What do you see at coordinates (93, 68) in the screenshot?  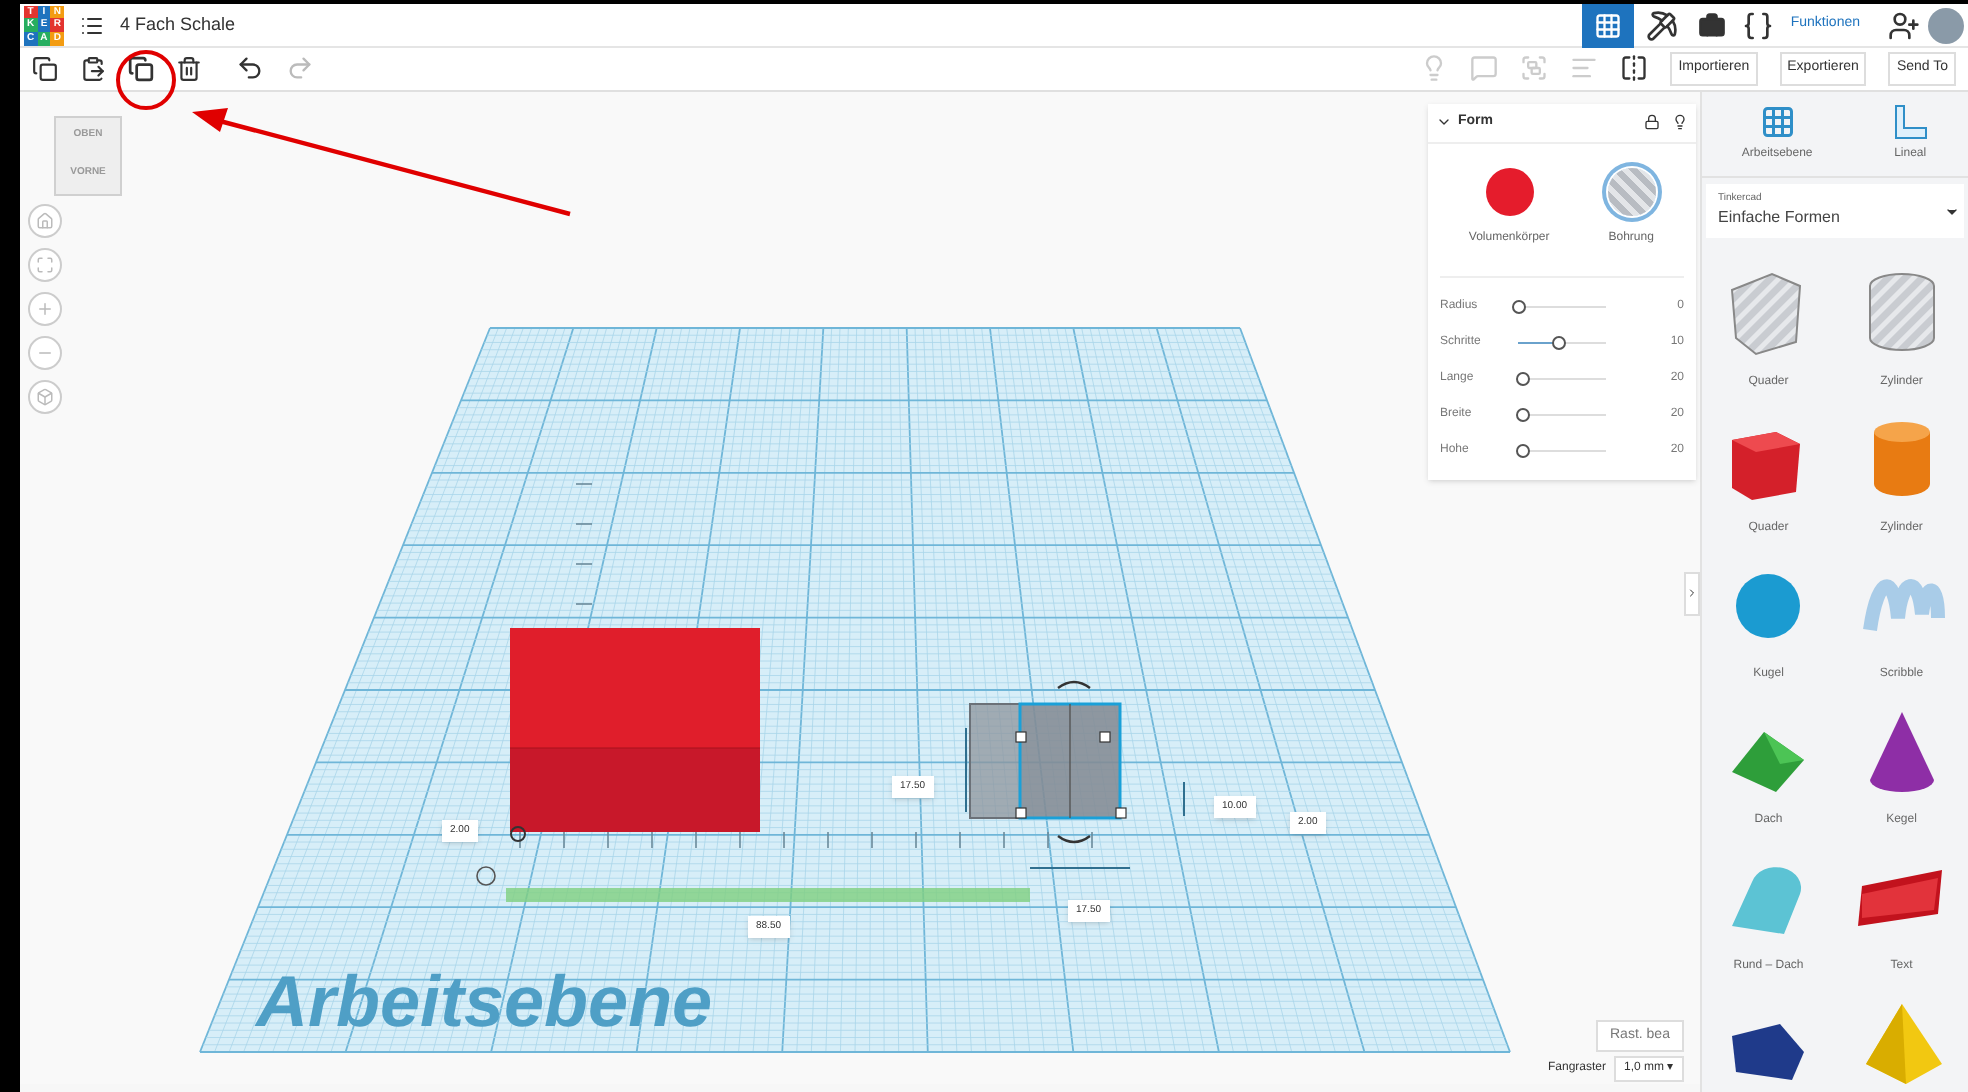 I see `paste-icon` at bounding box center [93, 68].